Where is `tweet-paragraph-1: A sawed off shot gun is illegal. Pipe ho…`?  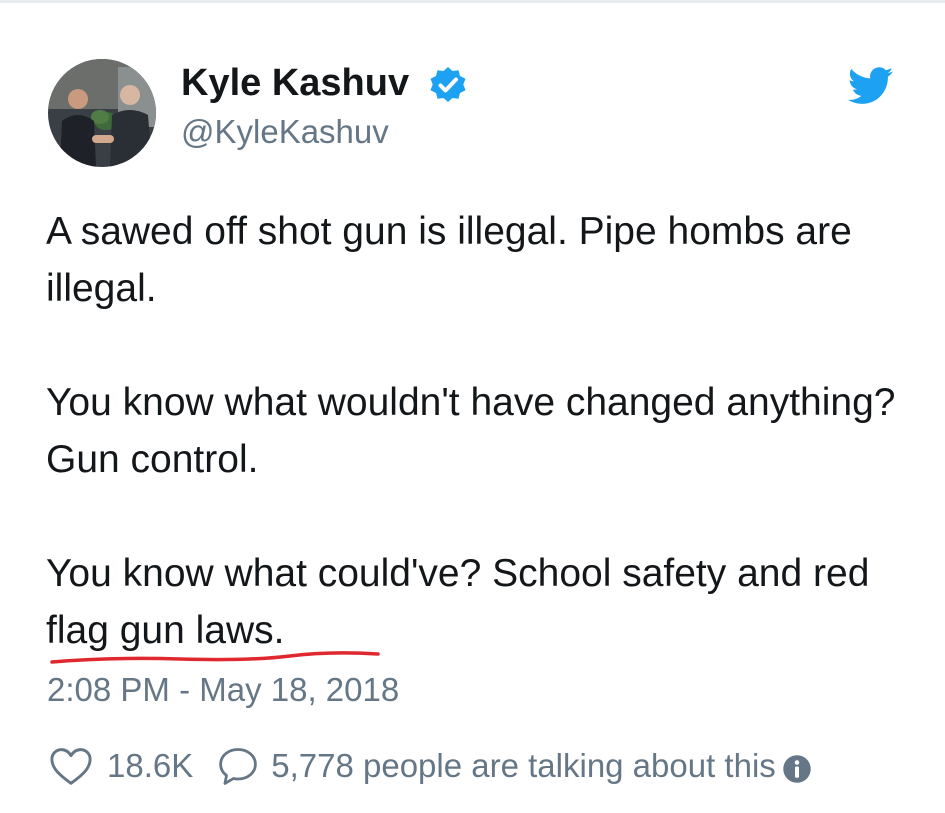 tweet-paragraph-1: A sawed off shot gun is illegal. Pipe ho… is located at coordinates (449, 260).